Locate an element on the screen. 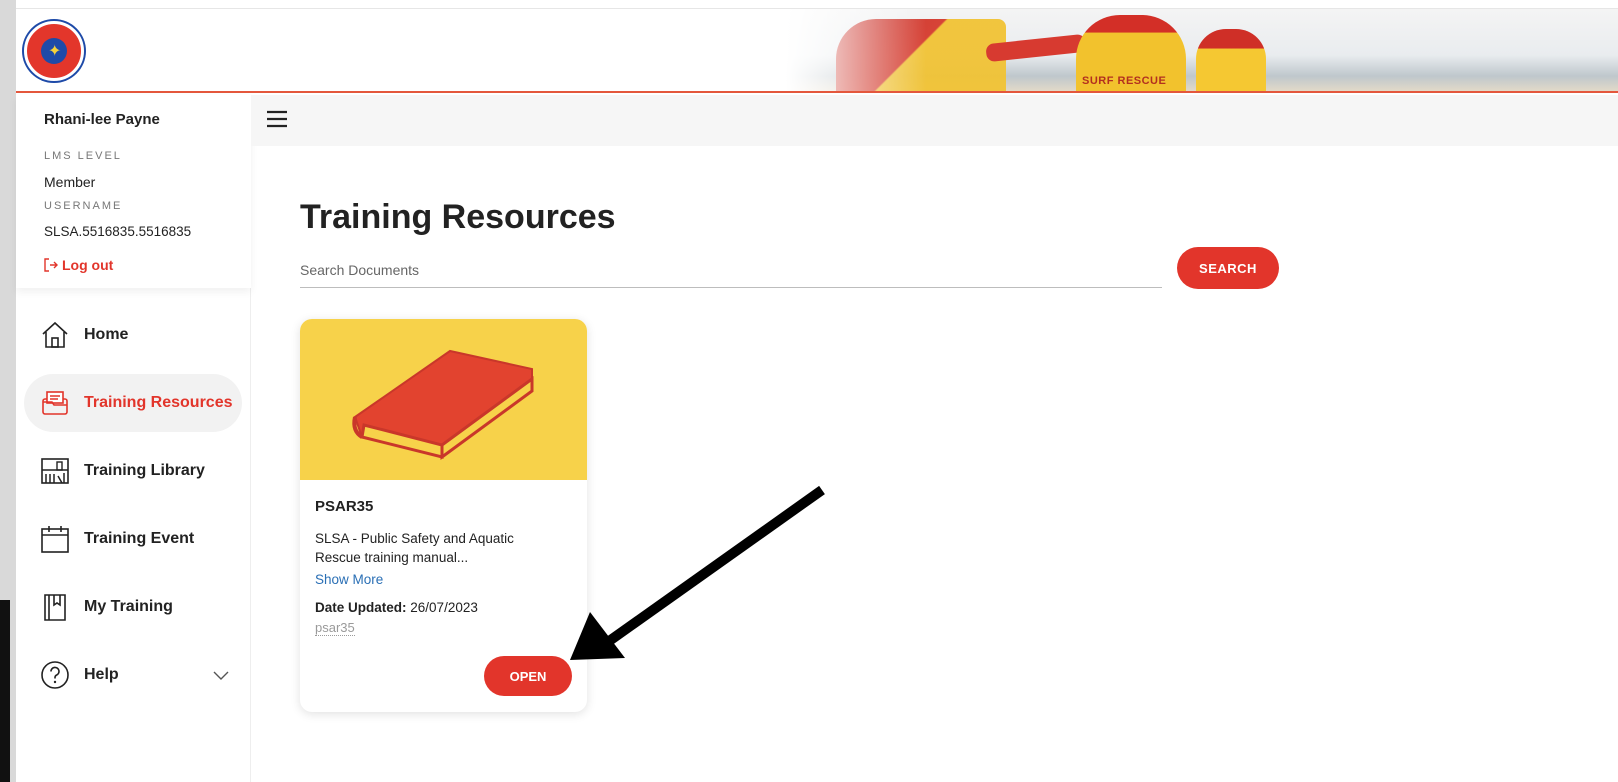 The height and width of the screenshot is (782, 1618). sidebar-item-label: Training Event is located at coordinates (139, 538).